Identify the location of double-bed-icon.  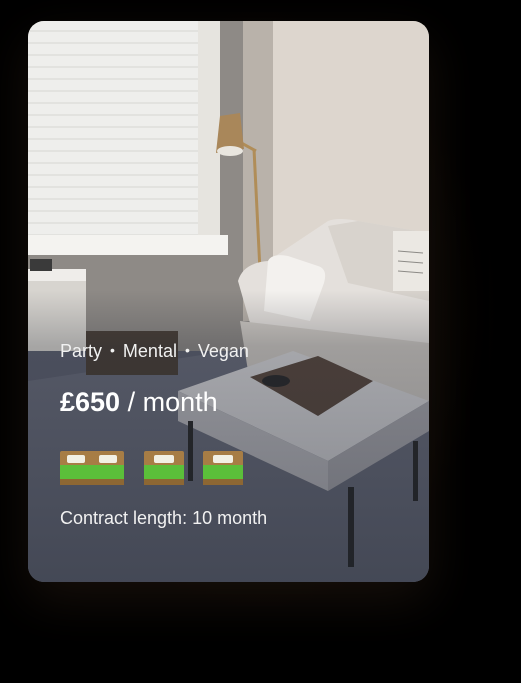
(92, 471).